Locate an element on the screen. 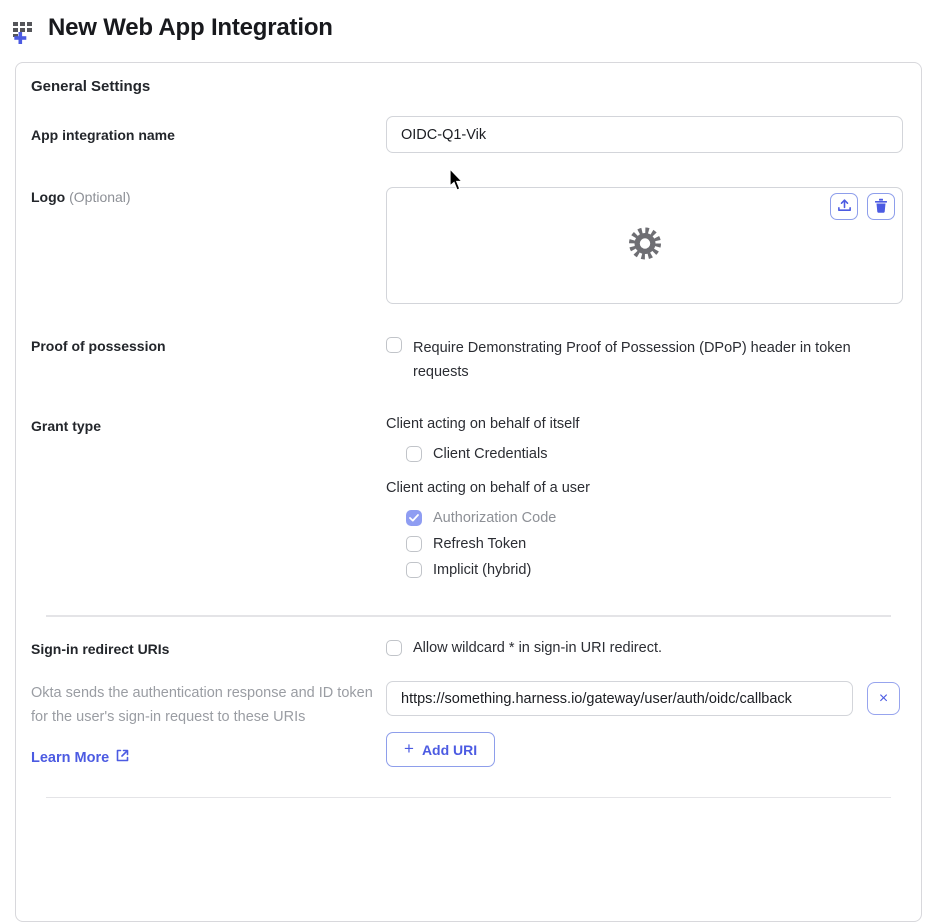  implicit-hybrid-label: Implicit (hybrid) is located at coordinates (482, 570).